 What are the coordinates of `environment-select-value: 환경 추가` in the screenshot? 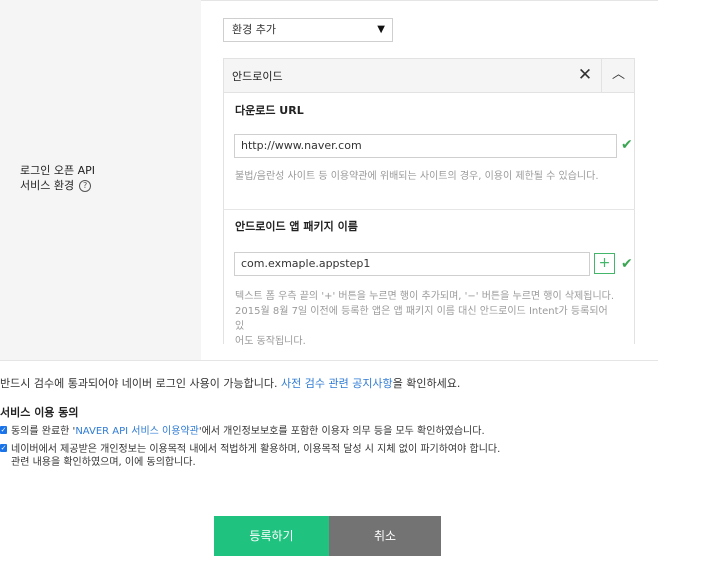 It's located at (254, 29).